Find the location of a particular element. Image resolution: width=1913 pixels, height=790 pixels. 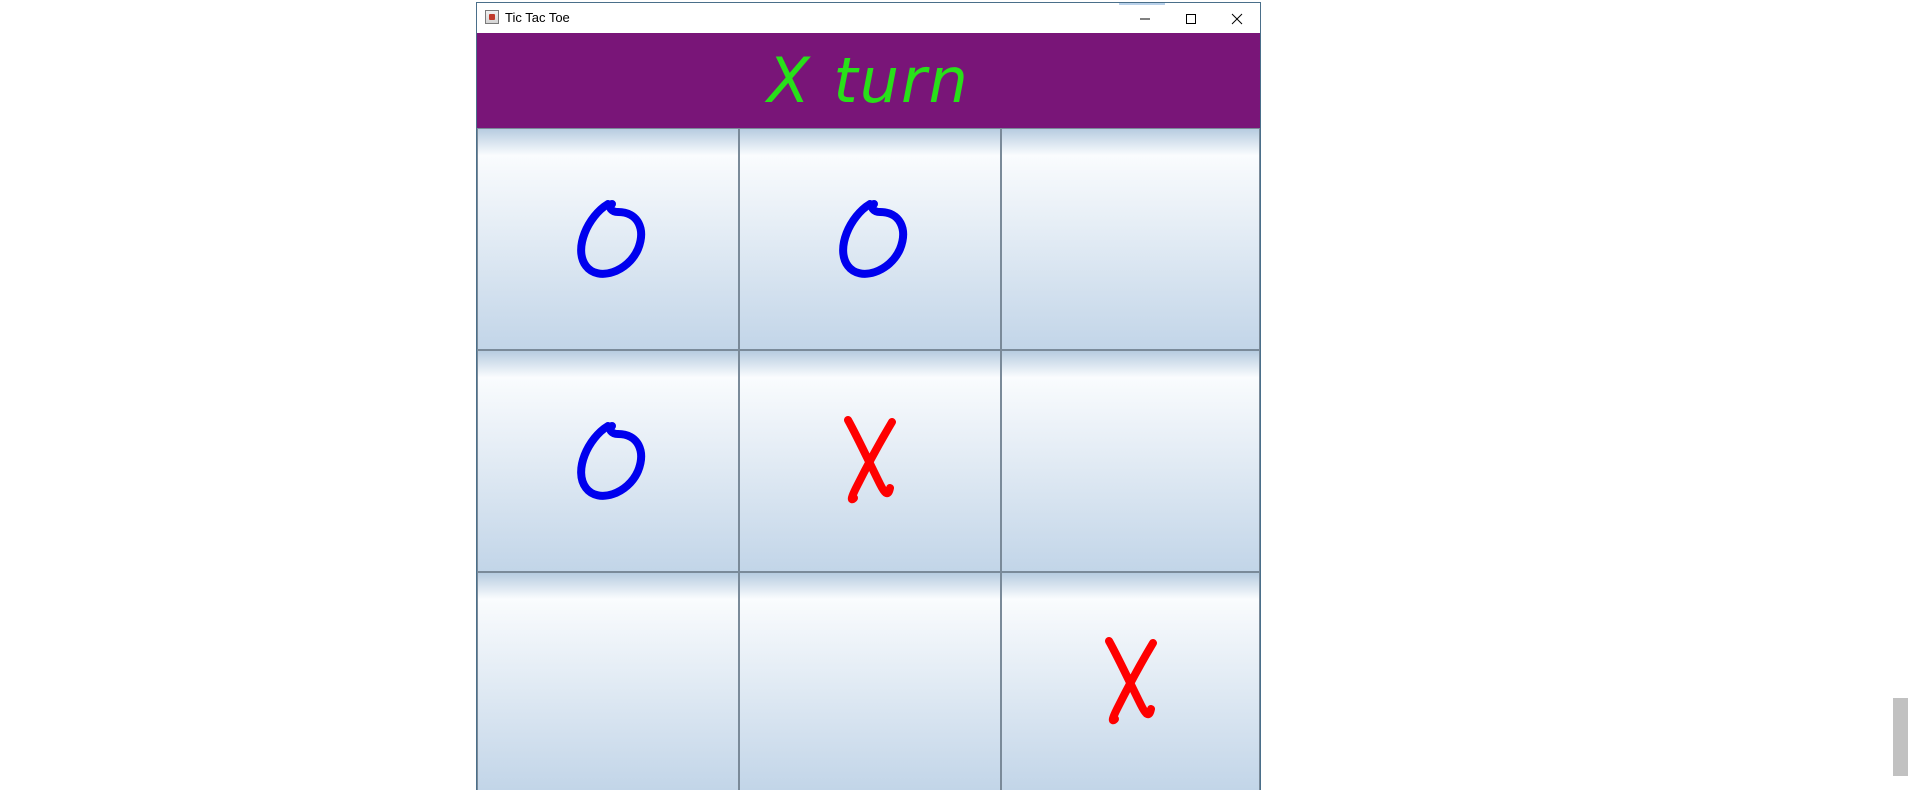

minimize-button is located at coordinates (1145, 18).